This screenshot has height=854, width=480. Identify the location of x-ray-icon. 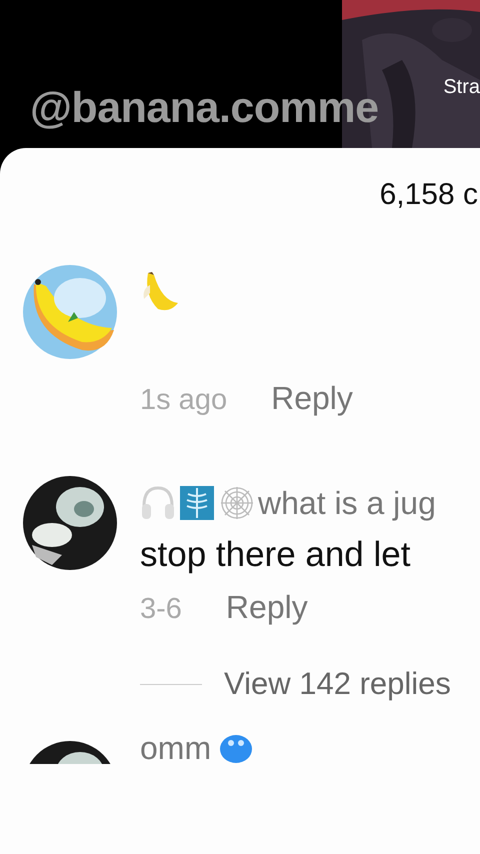
(197, 503).